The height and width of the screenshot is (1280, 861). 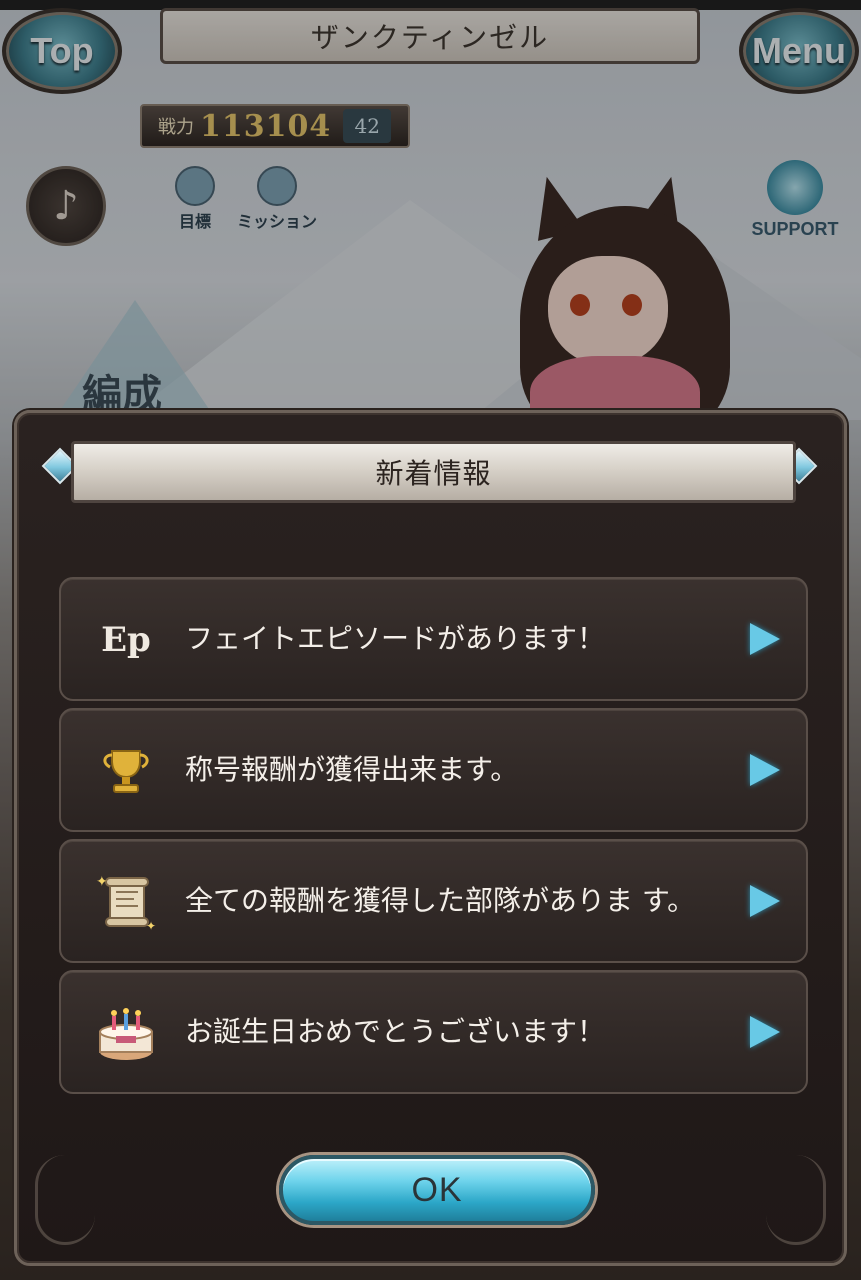 What do you see at coordinates (395, 1031) in the screenshot?
I see `list-item-text: お誕生日おめでとうございます！` at bounding box center [395, 1031].